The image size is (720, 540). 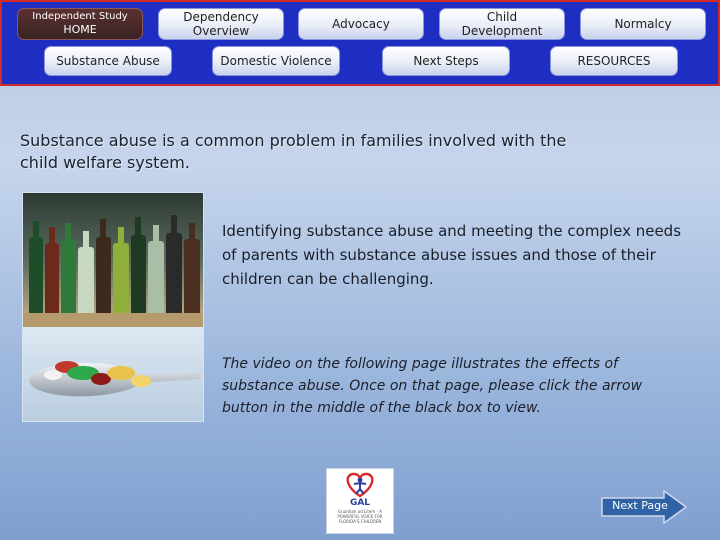 I want to click on bottles-and-pills-illustration, so click(x=113, y=307).